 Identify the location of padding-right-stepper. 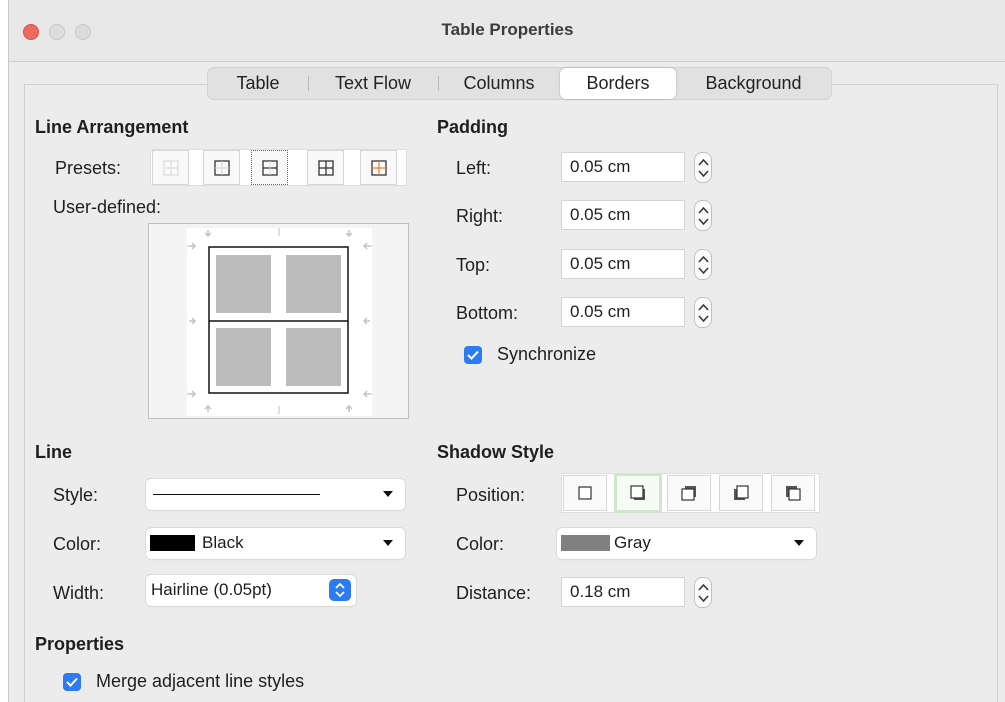
(703, 215).